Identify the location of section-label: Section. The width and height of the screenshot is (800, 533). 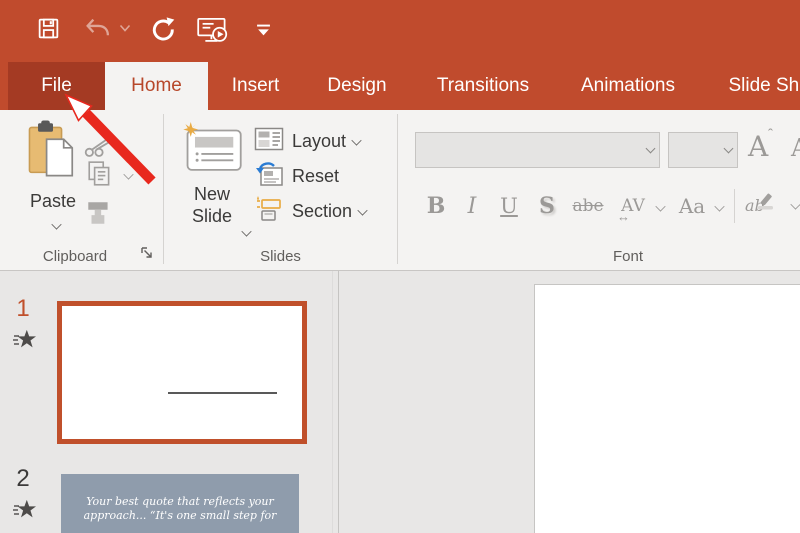
(322, 211).